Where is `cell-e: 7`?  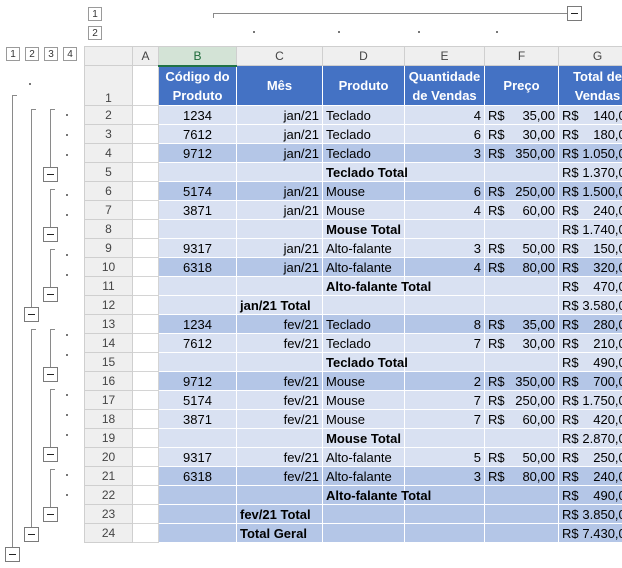 cell-e: 7 is located at coordinates (444, 400).